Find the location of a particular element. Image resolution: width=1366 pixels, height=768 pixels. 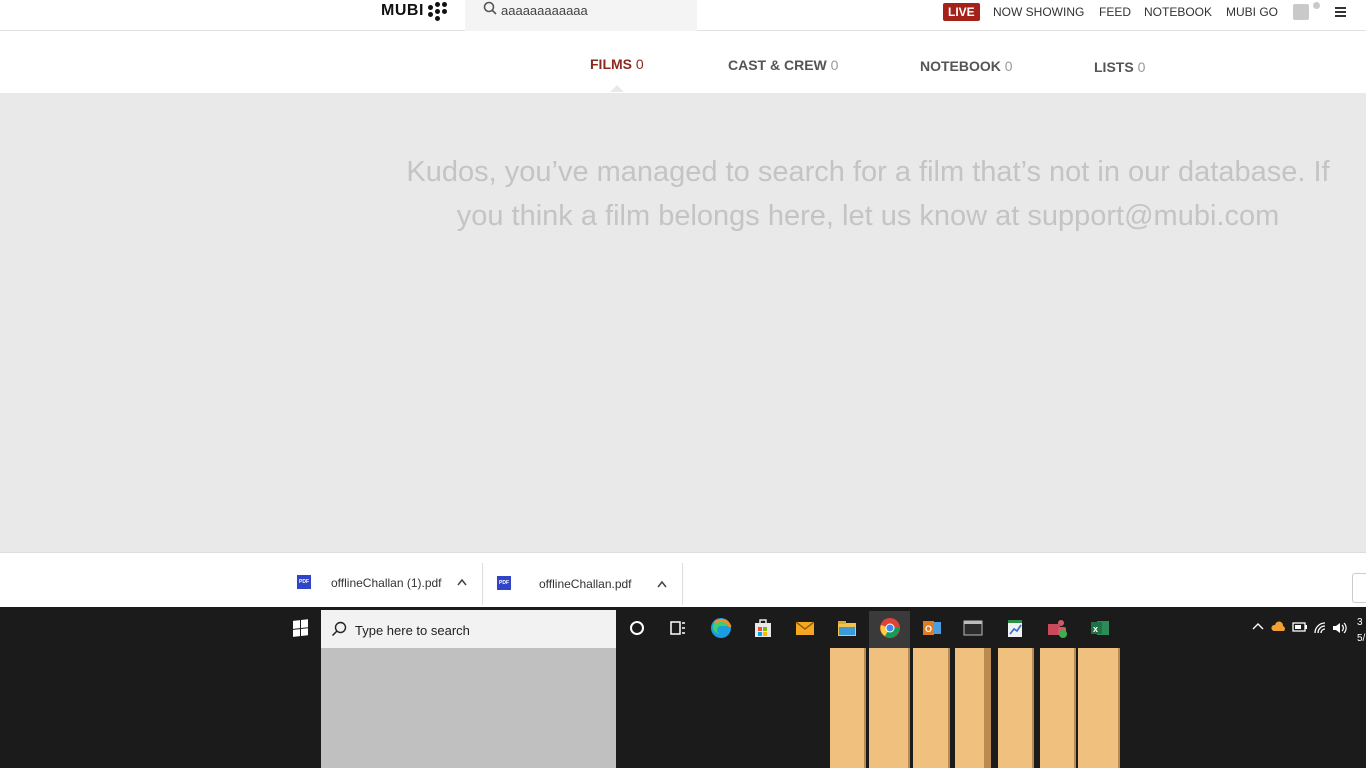

mail-icon is located at coordinates (805, 628).